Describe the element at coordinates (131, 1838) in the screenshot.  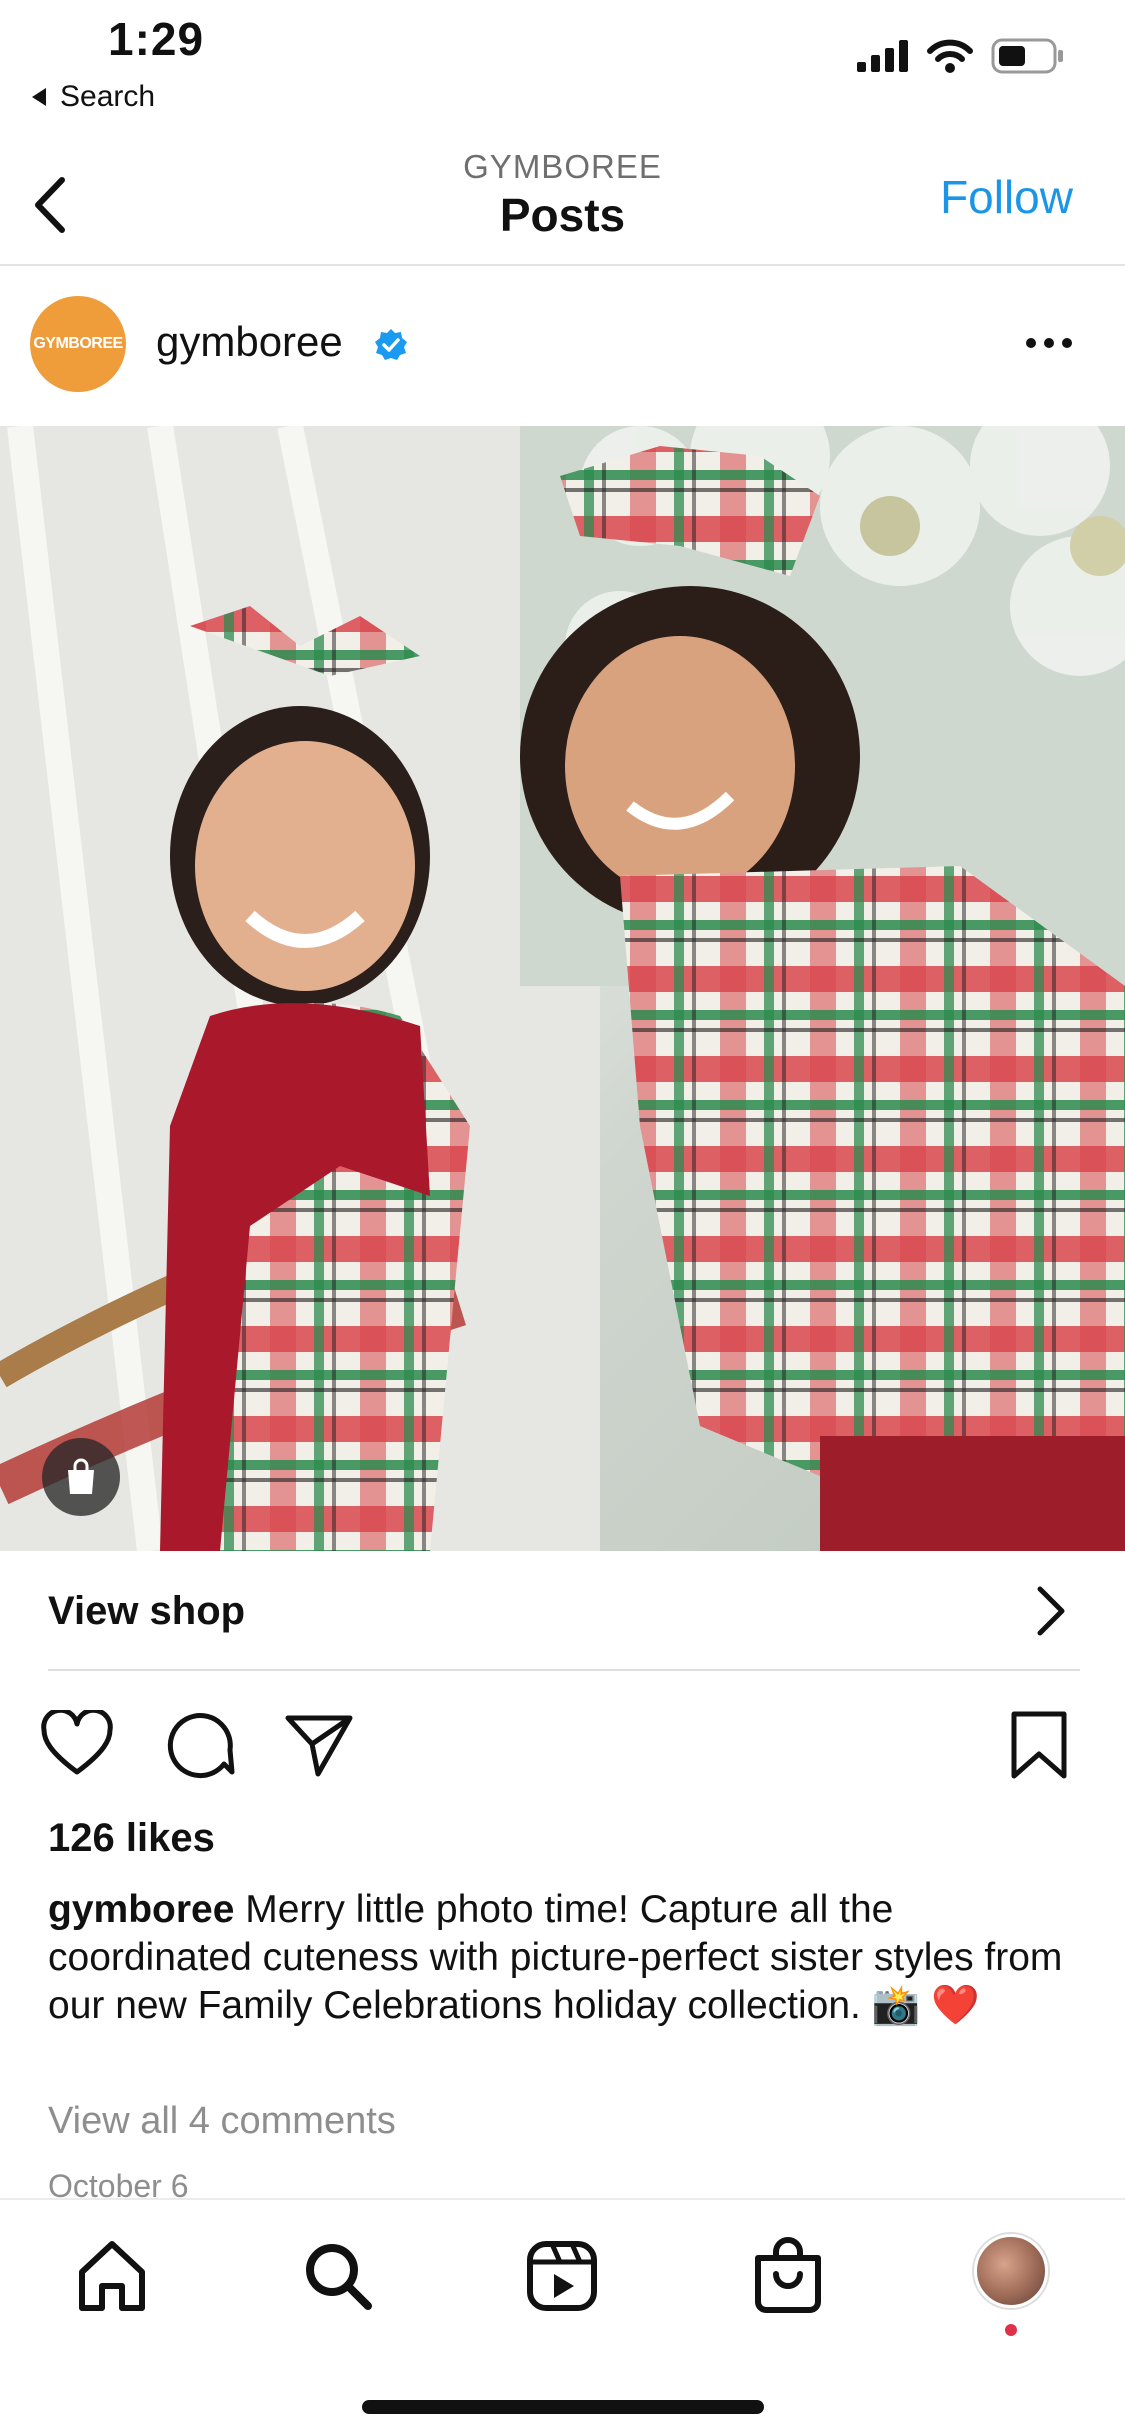
I see `likes-count: 126 likes` at that location.